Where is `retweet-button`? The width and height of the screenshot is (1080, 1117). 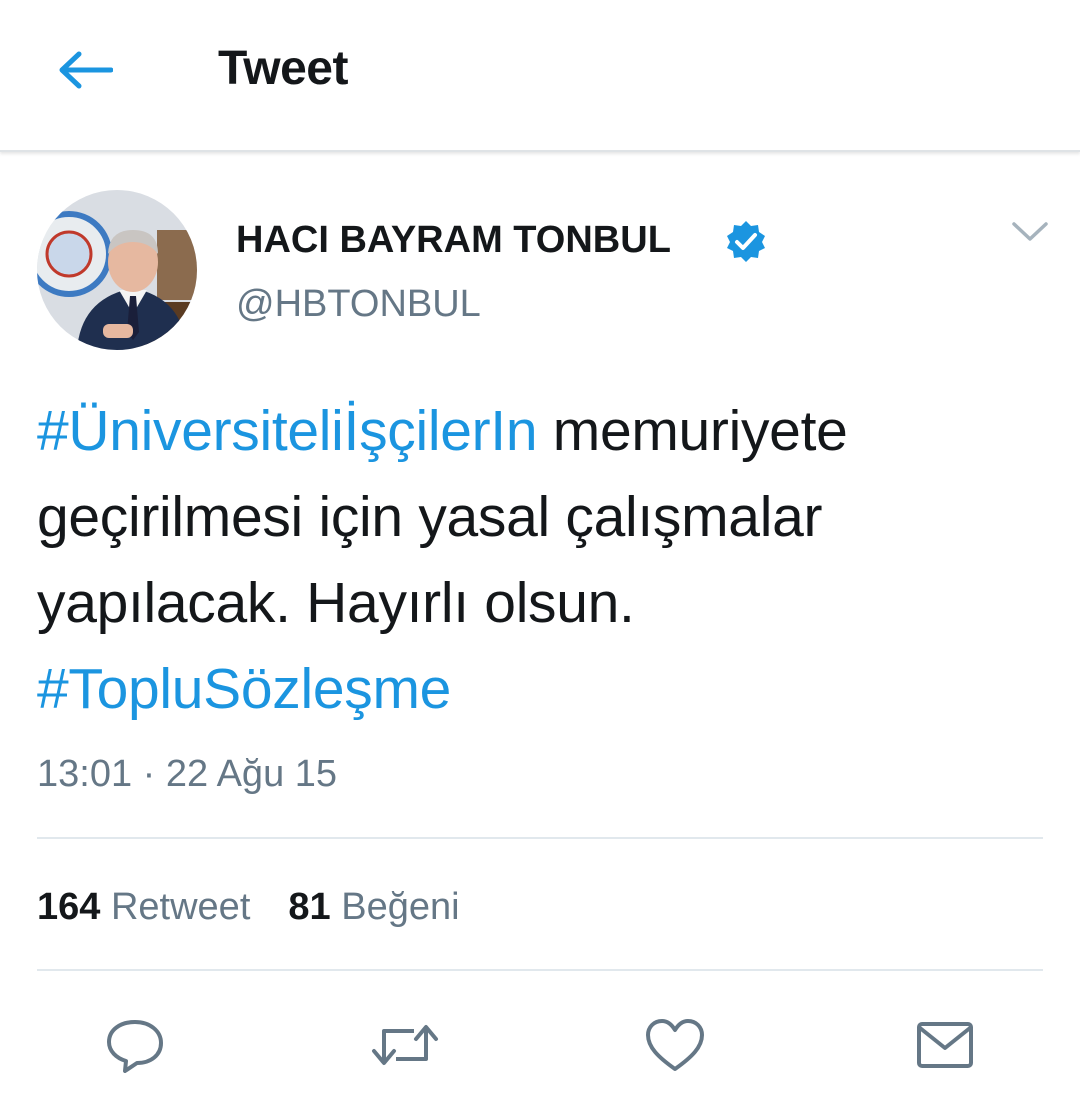
retweet-button is located at coordinates (405, 1045).